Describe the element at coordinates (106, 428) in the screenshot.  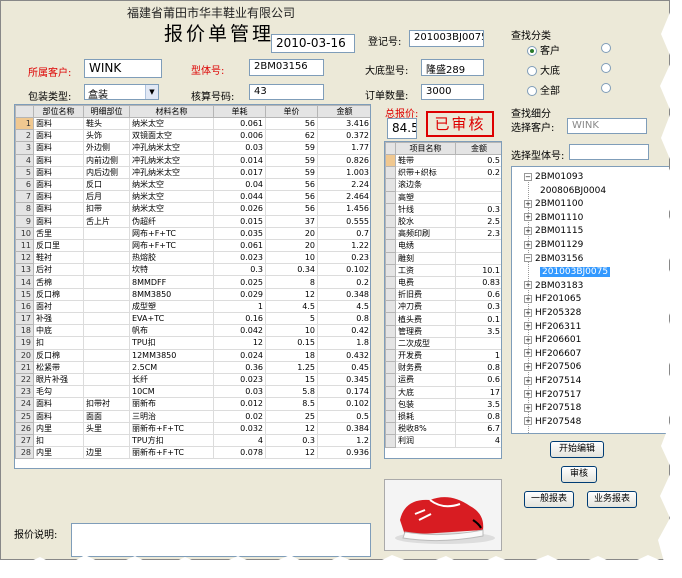
I see `table-cell: 头里` at that location.